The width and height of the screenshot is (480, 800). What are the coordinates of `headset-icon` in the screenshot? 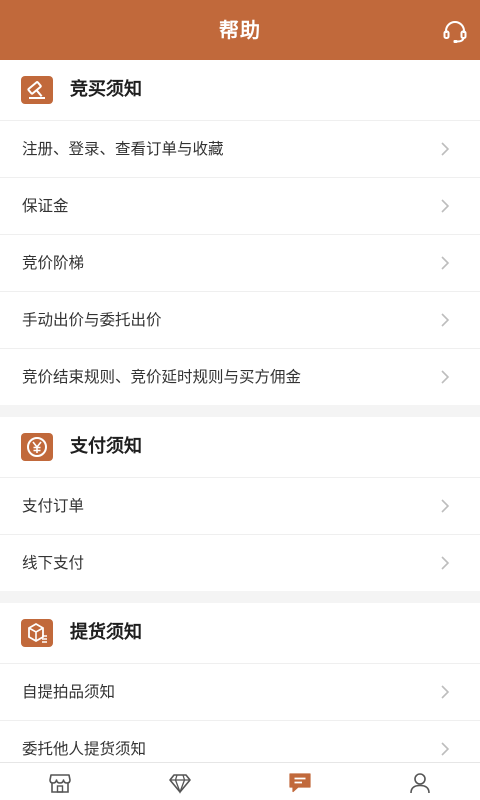 It's located at (455, 32).